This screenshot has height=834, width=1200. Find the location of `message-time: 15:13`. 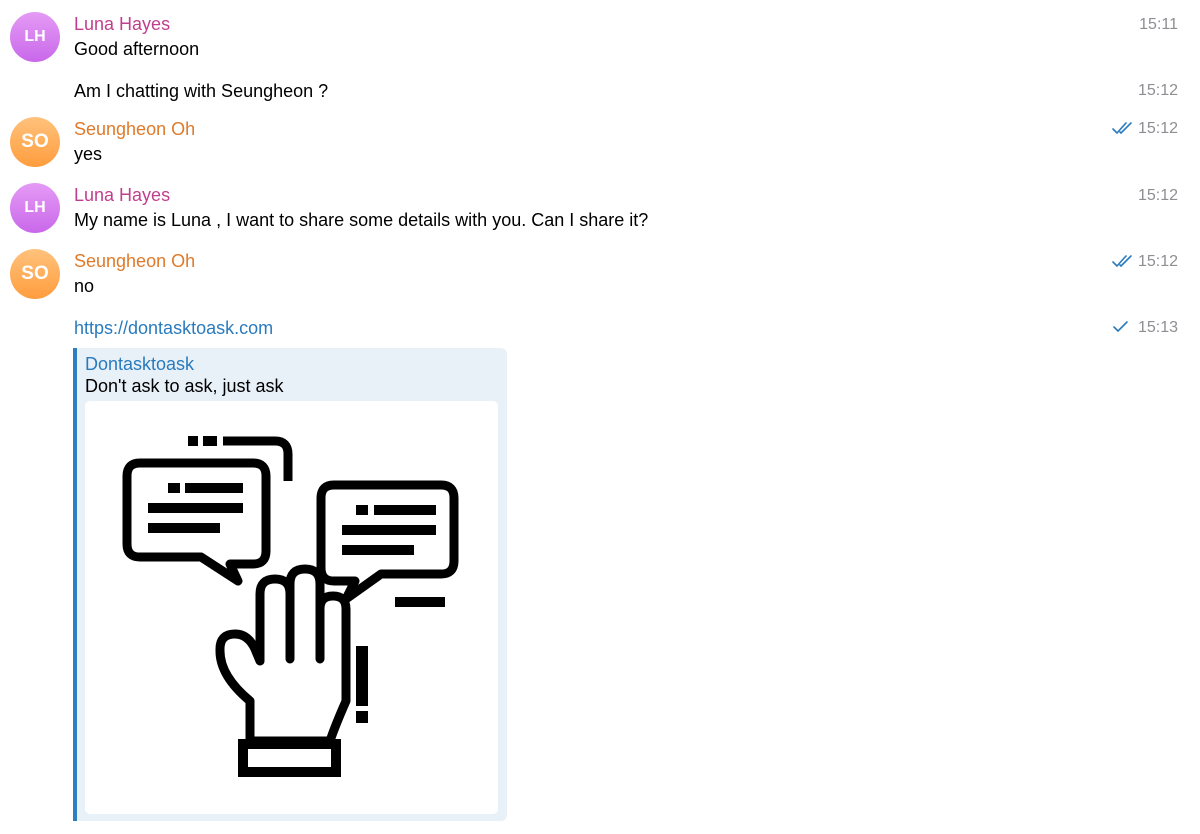

message-time: 15:13 is located at coordinates (1157, 327).